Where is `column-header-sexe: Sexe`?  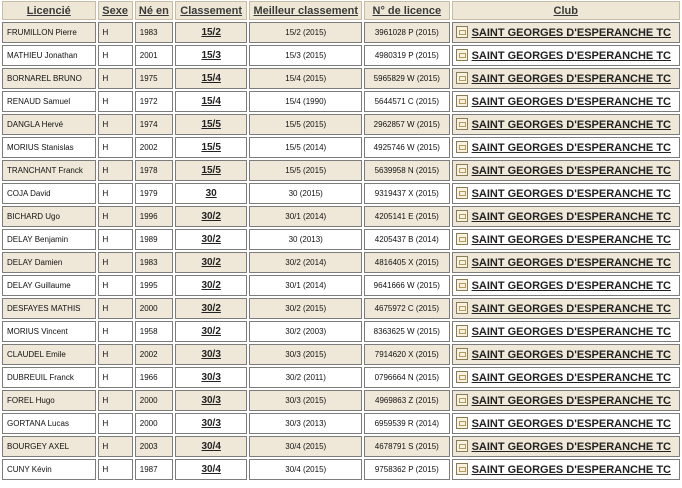 column-header-sexe: Sexe is located at coordinates (115, 10).